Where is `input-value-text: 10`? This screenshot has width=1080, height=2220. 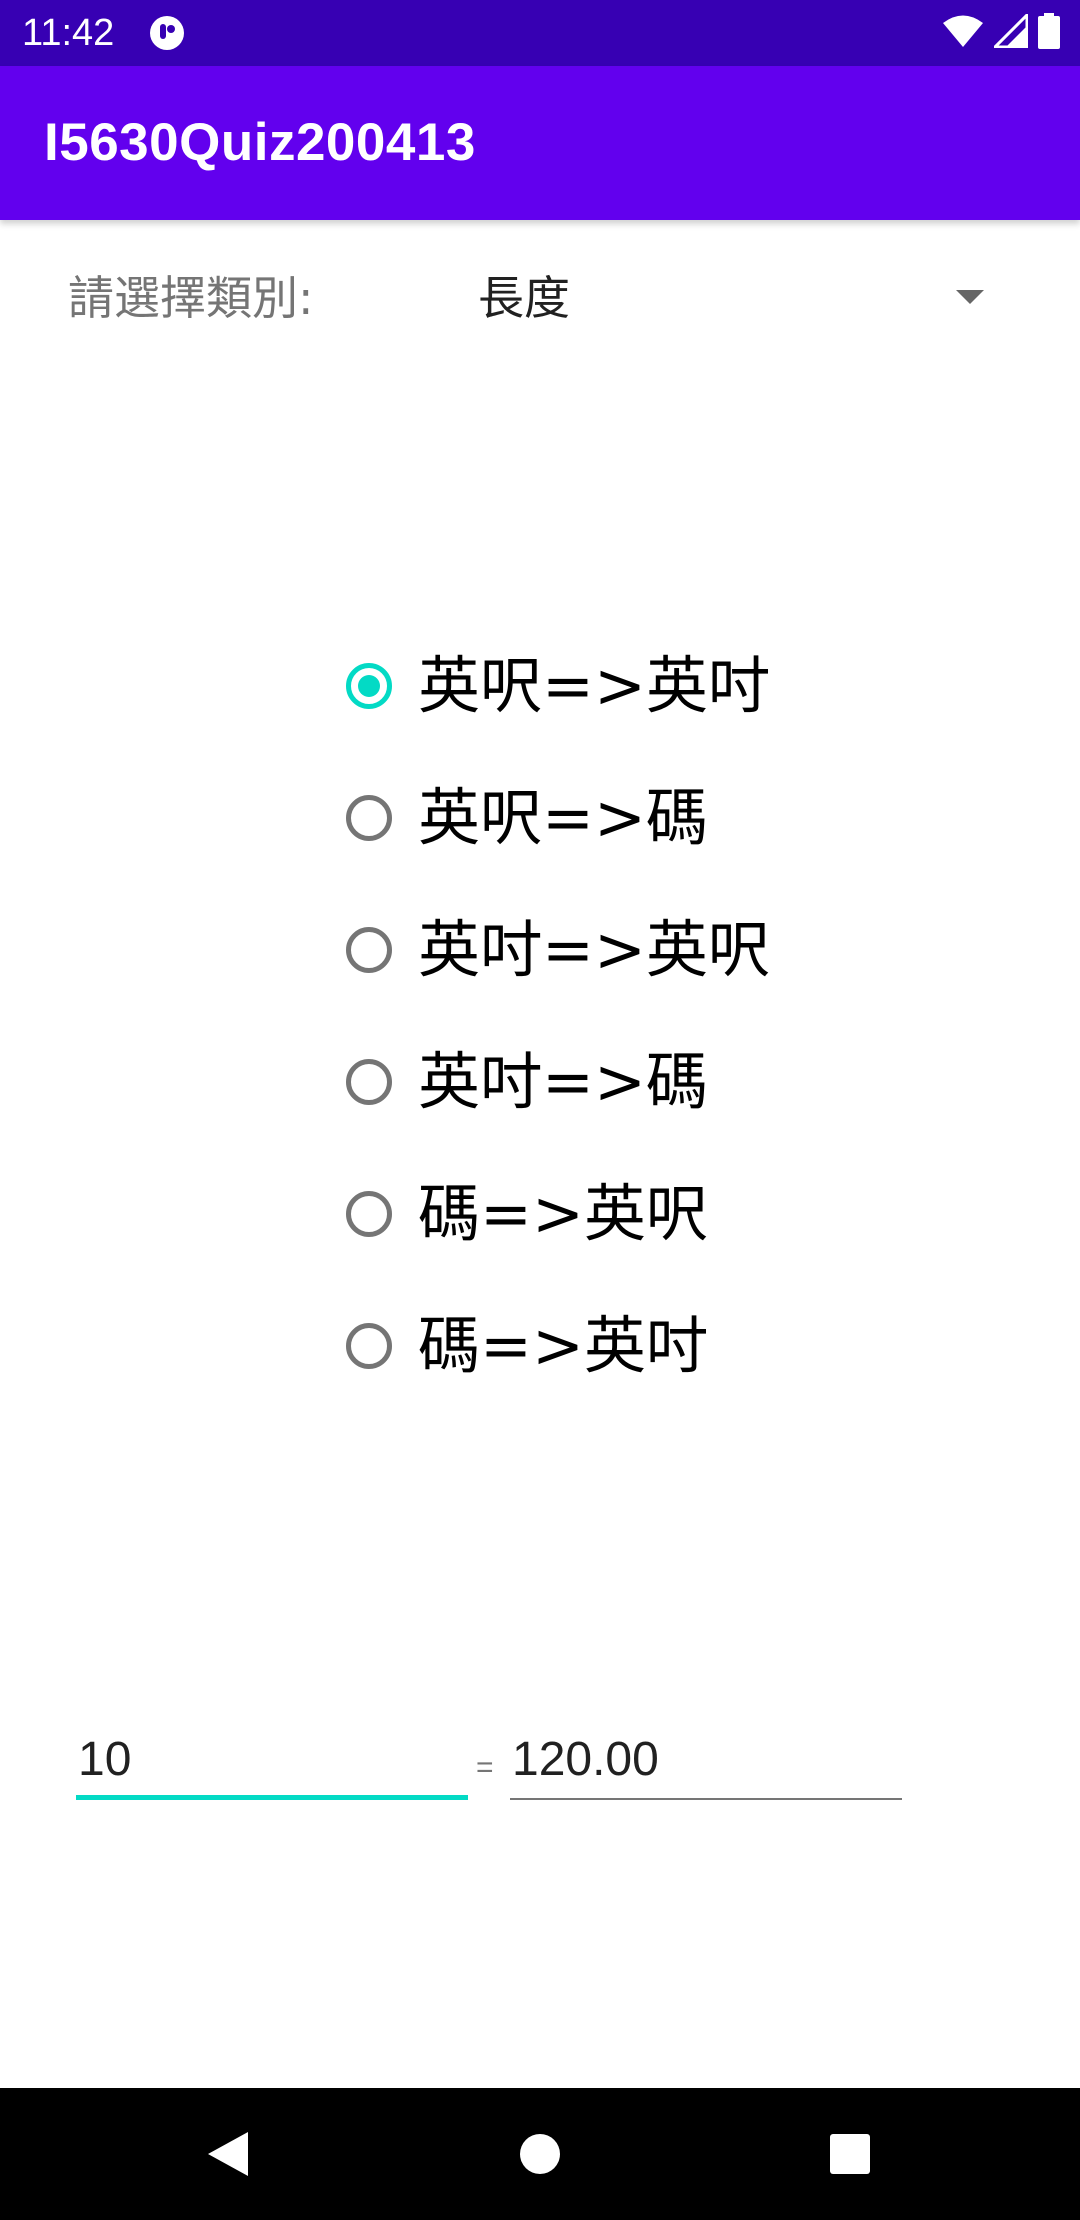
input-value-text: 10 is located at coordinates (105, 1759).